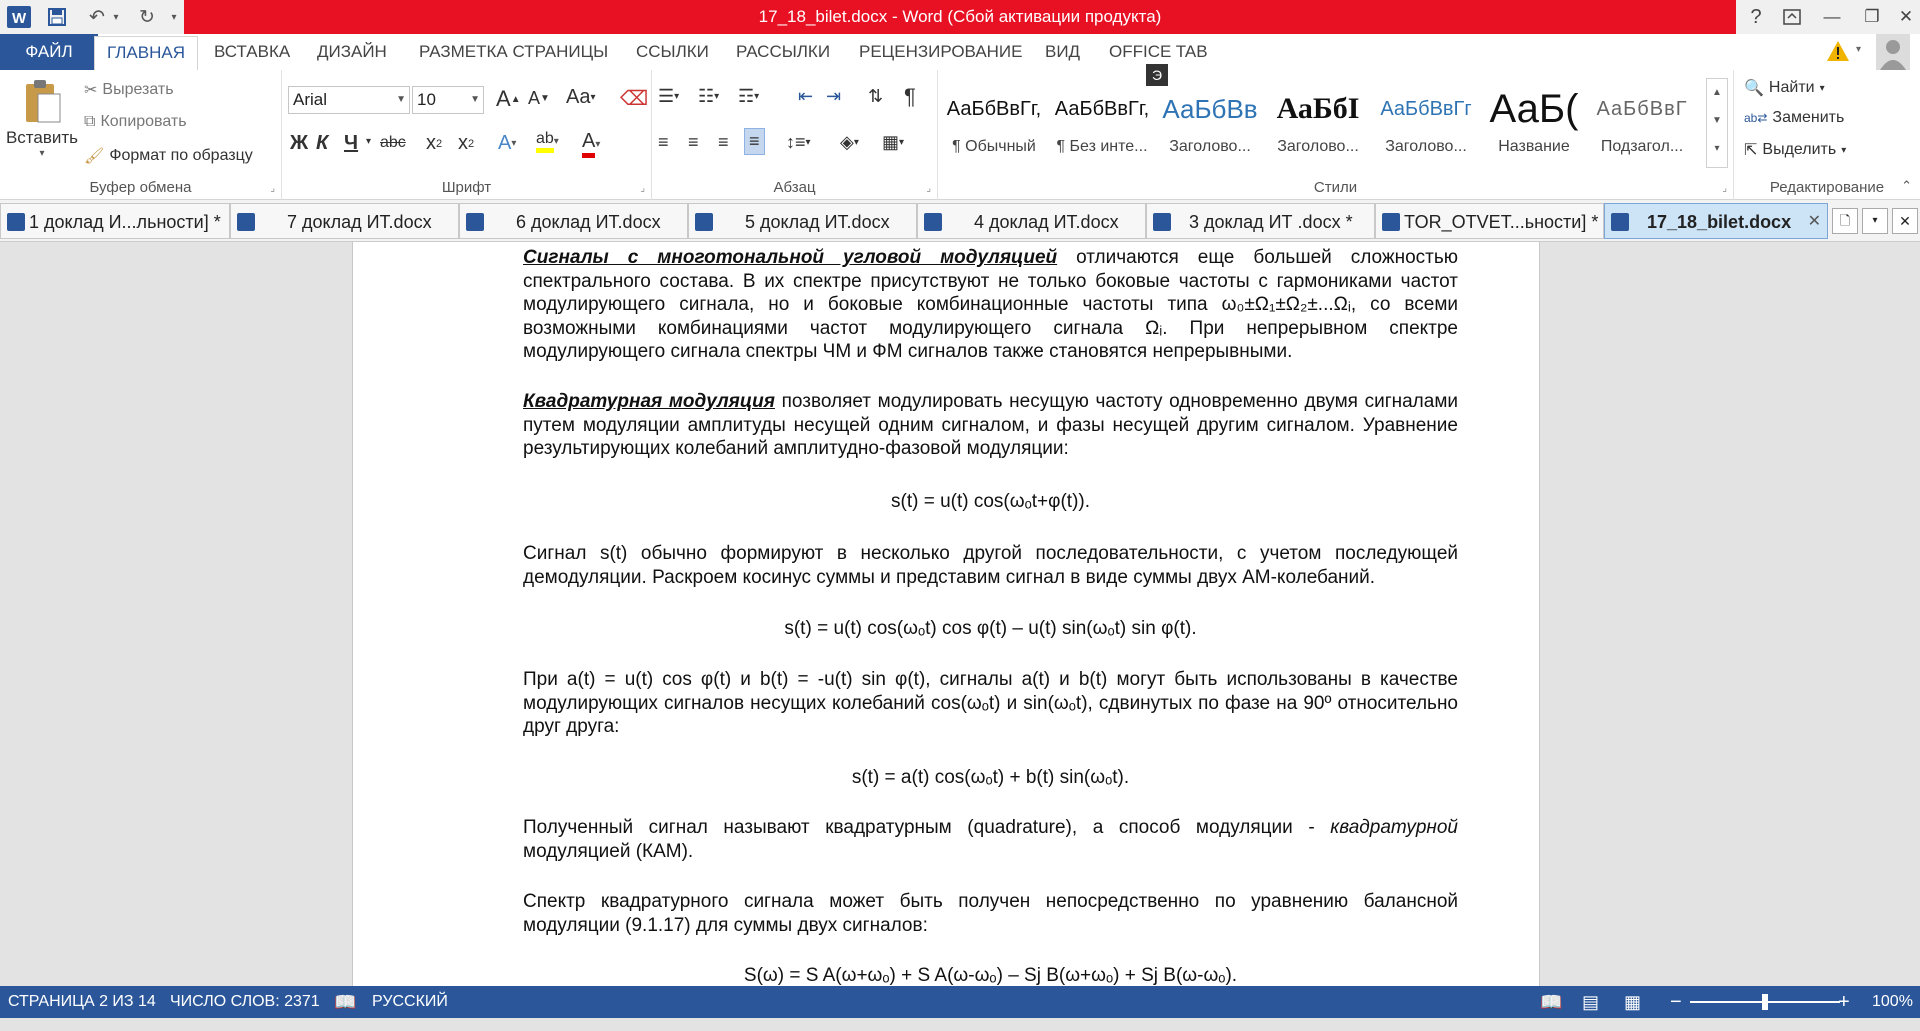 The width and height of the screenshot is (1920, 1031). Describe the element at coordinates (245, 1002) in the screenshot. I see `word-count: ЧИСЛО СЛОВ: 2371` at that location.